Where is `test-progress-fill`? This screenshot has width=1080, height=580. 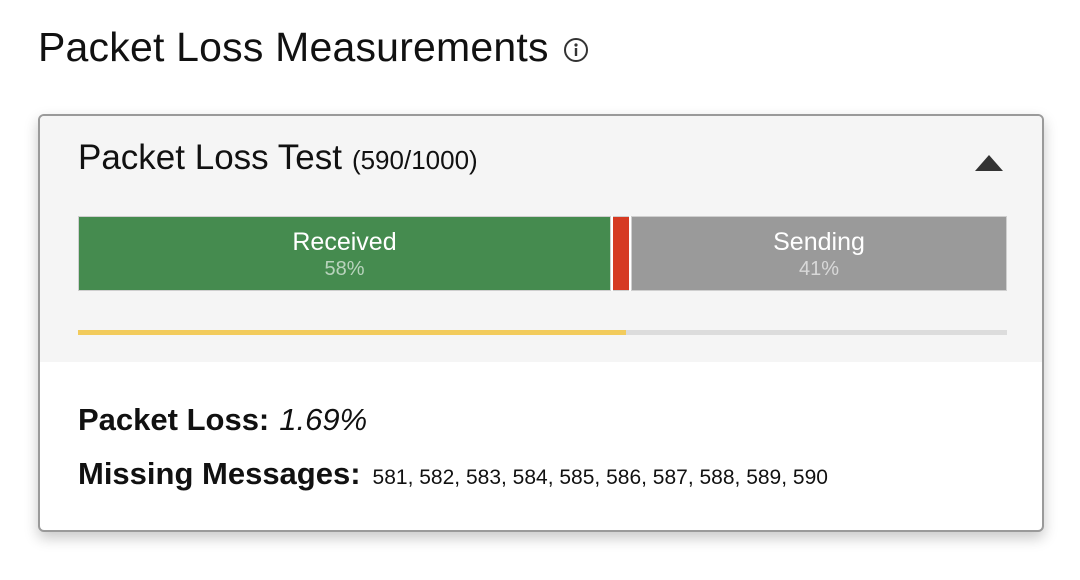 test-progress-fill is located at coordinates (352, 332).